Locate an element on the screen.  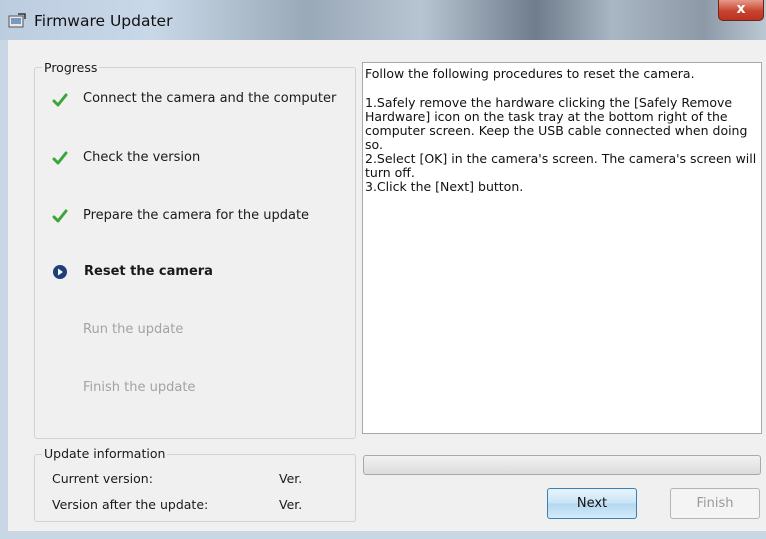
title-bar: Firmware Updater x is located at coordinates (383, 20).